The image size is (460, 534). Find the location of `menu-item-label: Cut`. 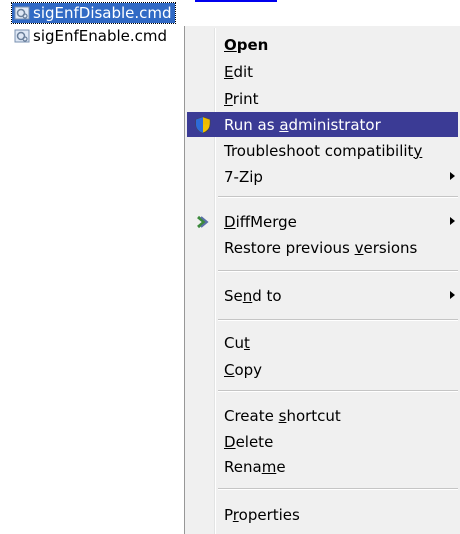

menu-item-label: Cut is located at coordinates (237, 342).